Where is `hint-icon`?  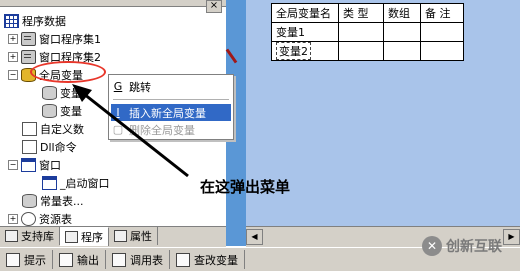 hint-icon is located at coordinates (13, 259).